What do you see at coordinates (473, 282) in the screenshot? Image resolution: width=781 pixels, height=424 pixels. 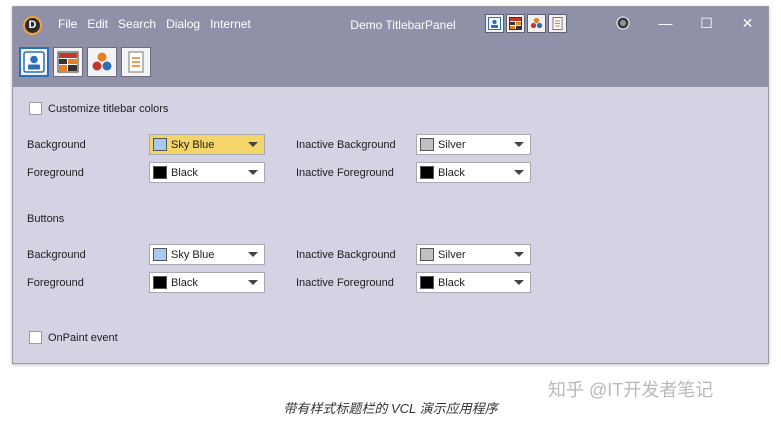 I see `buttons-inactive-foreground-combo: Black` at bounding box center [473, 282].